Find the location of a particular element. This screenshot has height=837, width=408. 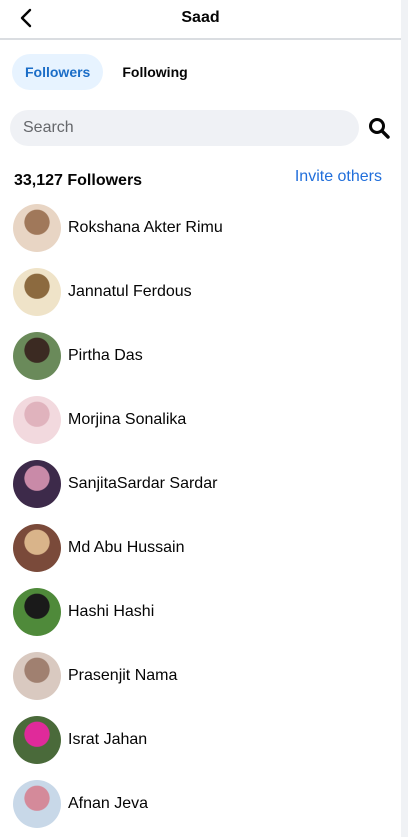

search-box is located at coordinates (184, 128).